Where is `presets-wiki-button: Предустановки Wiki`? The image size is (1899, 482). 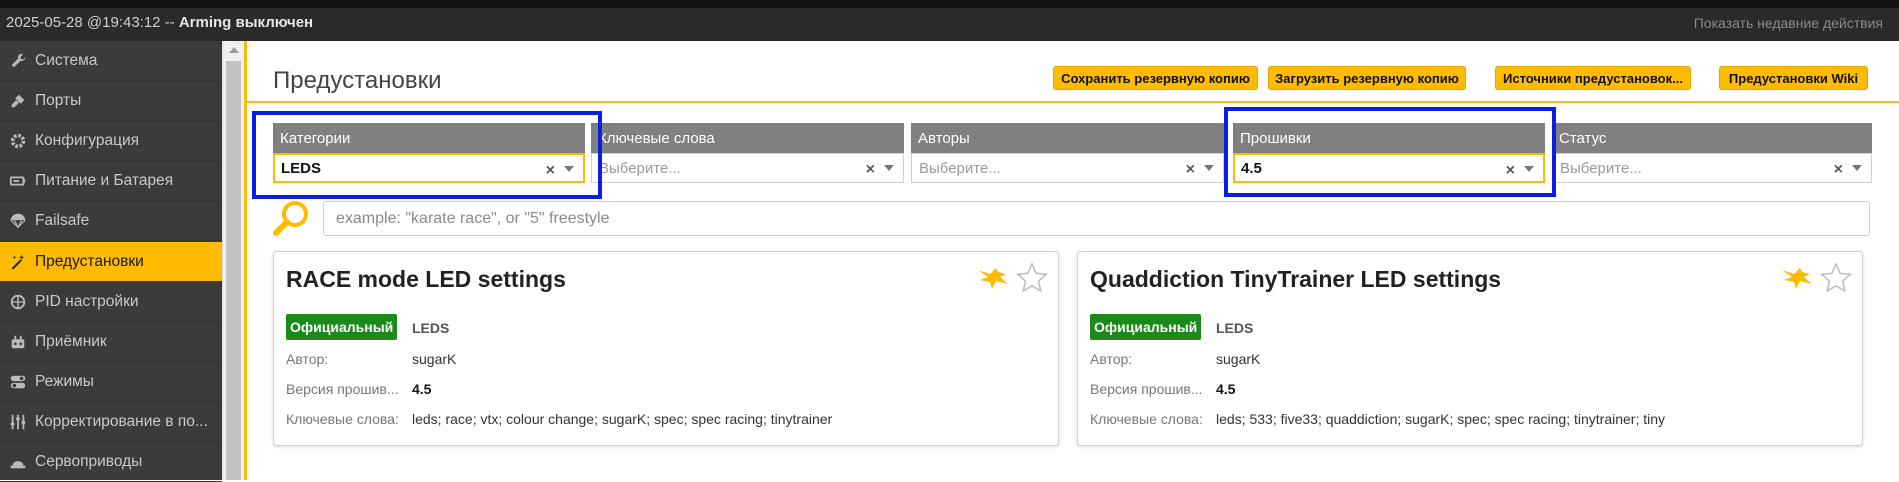
presets-wiki-button: Предустановки Wiki is located at coordinates (1793, 78).